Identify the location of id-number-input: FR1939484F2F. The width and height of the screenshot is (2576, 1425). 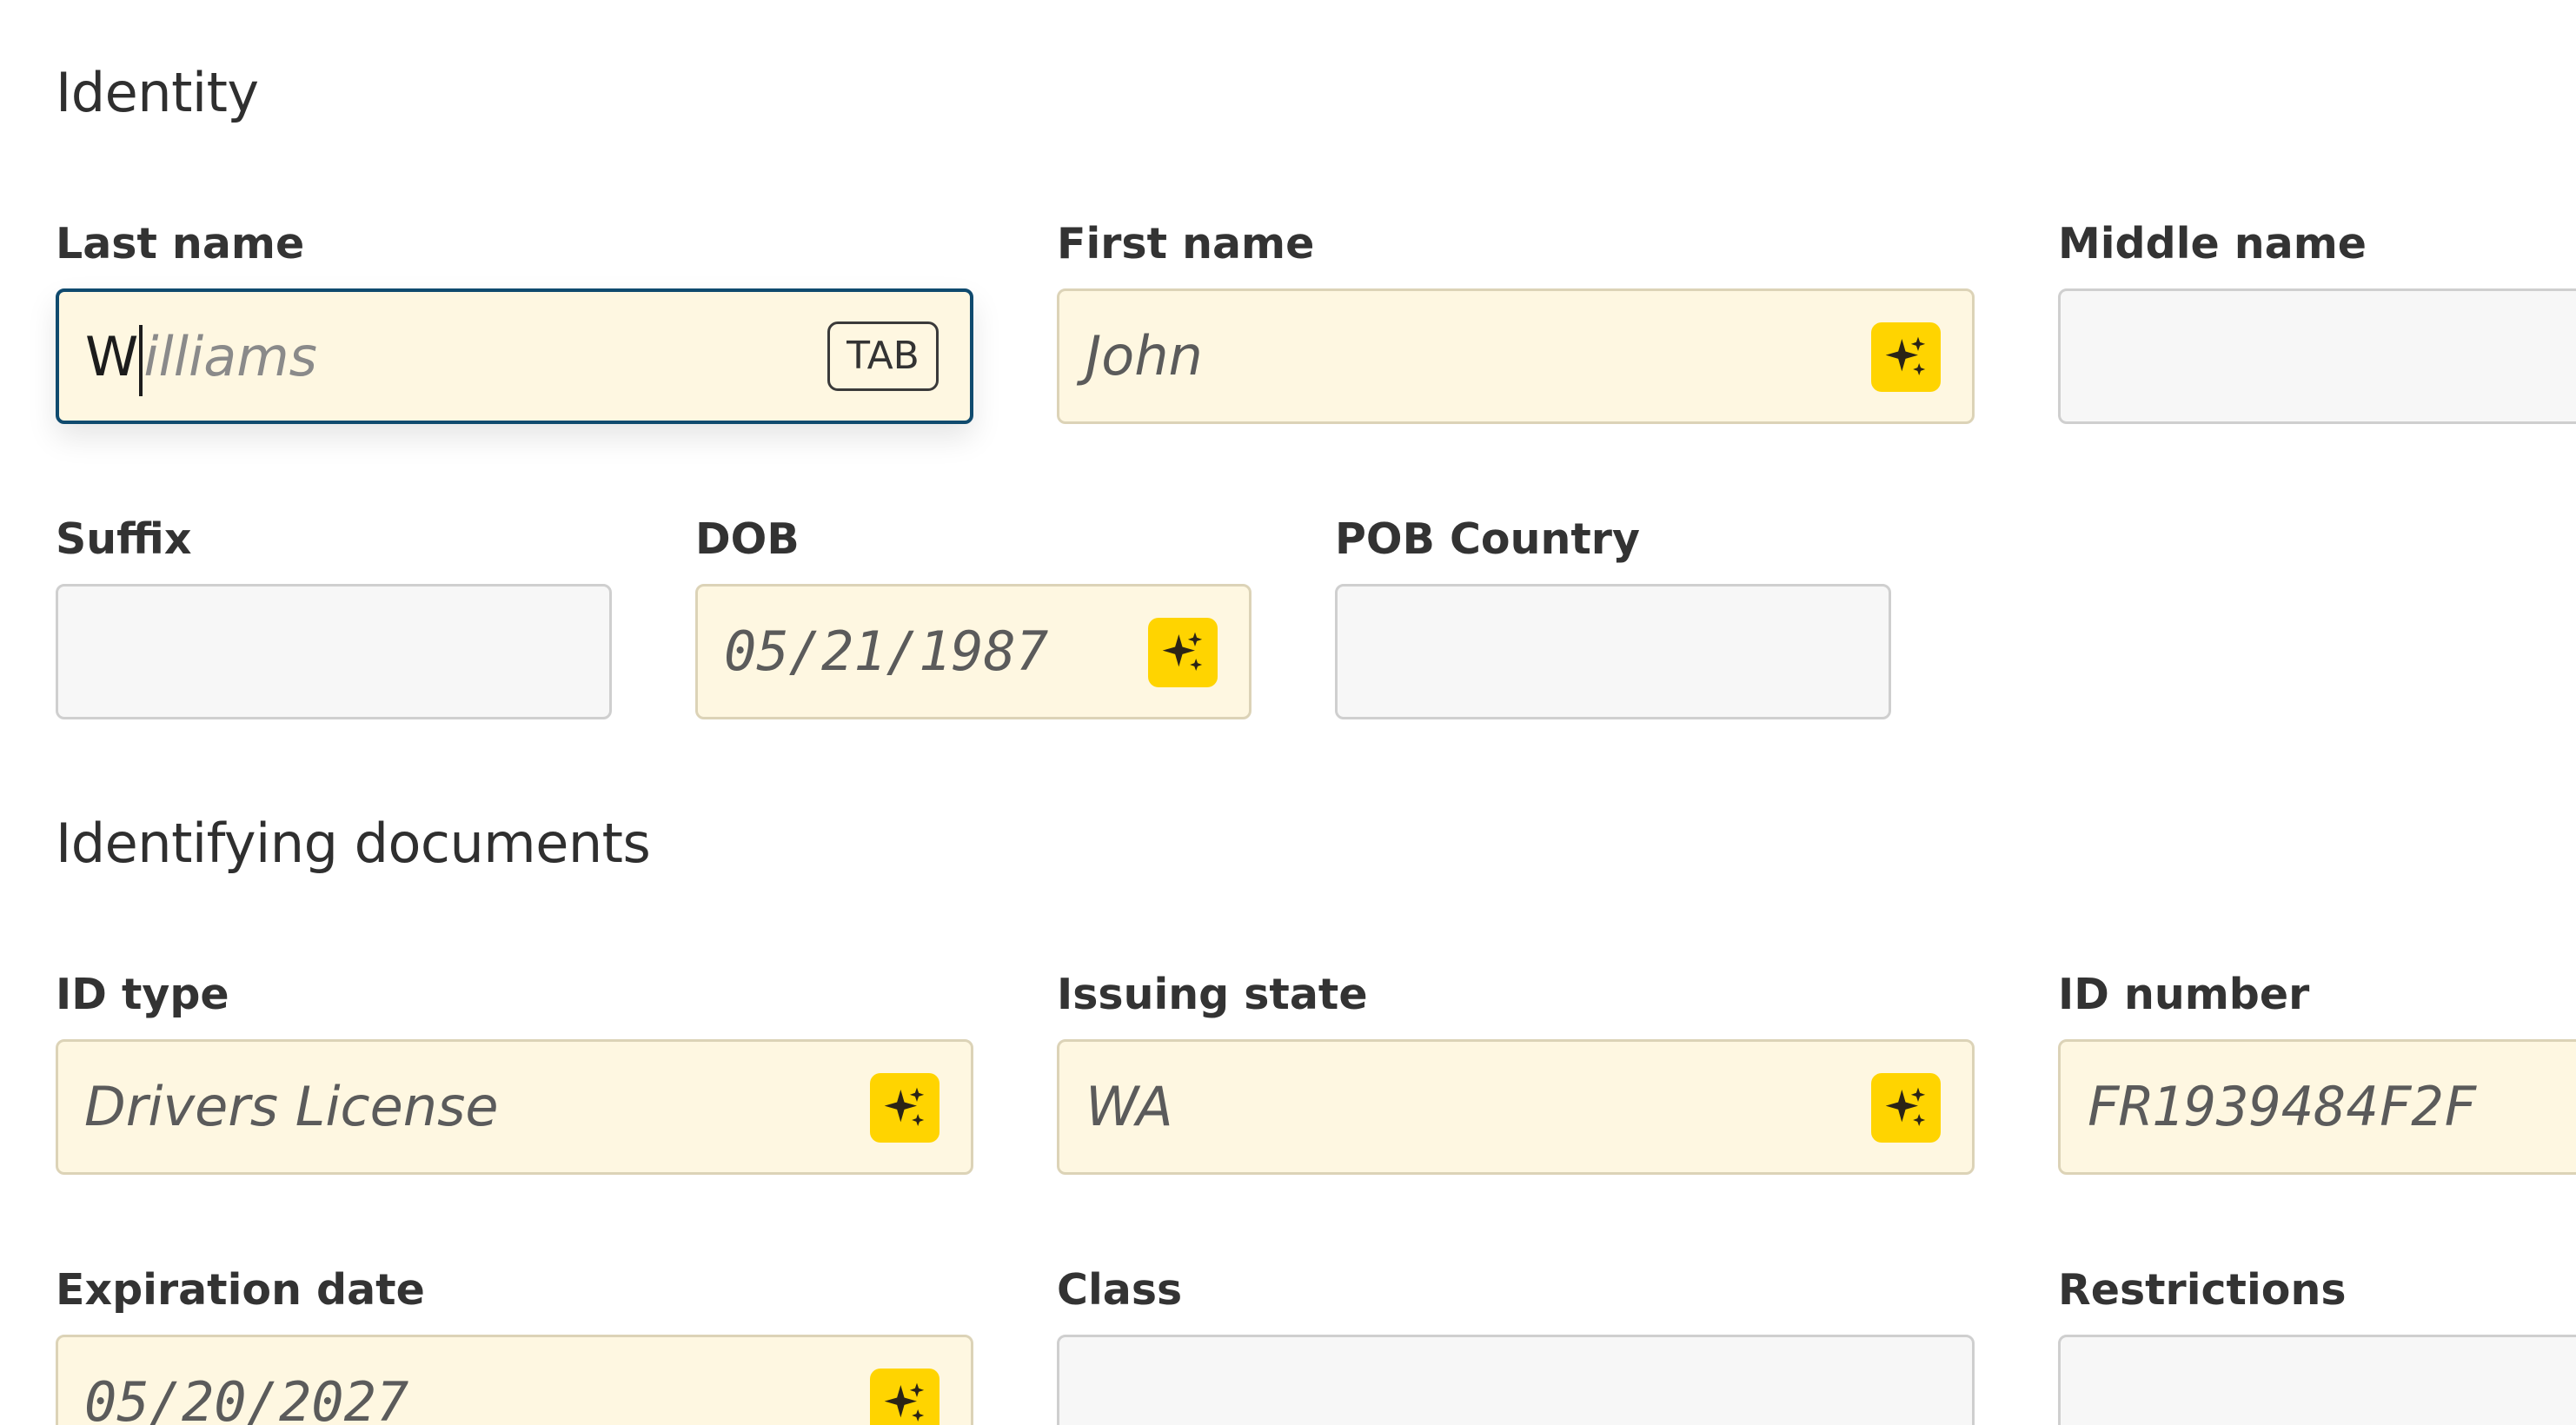
(2317, 1107).